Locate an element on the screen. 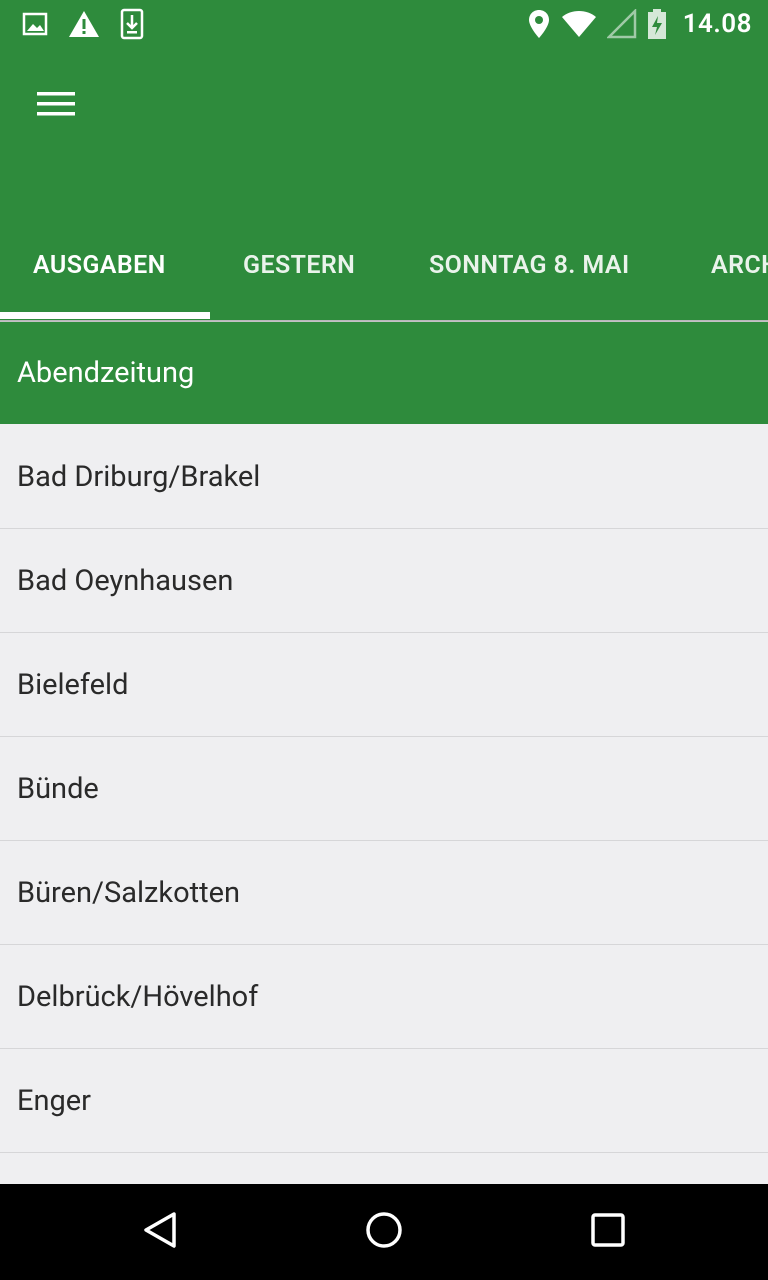 The image size is (768, 1280). list-item: Bad Driburg/Brakel is located at coordinates (384, 477).